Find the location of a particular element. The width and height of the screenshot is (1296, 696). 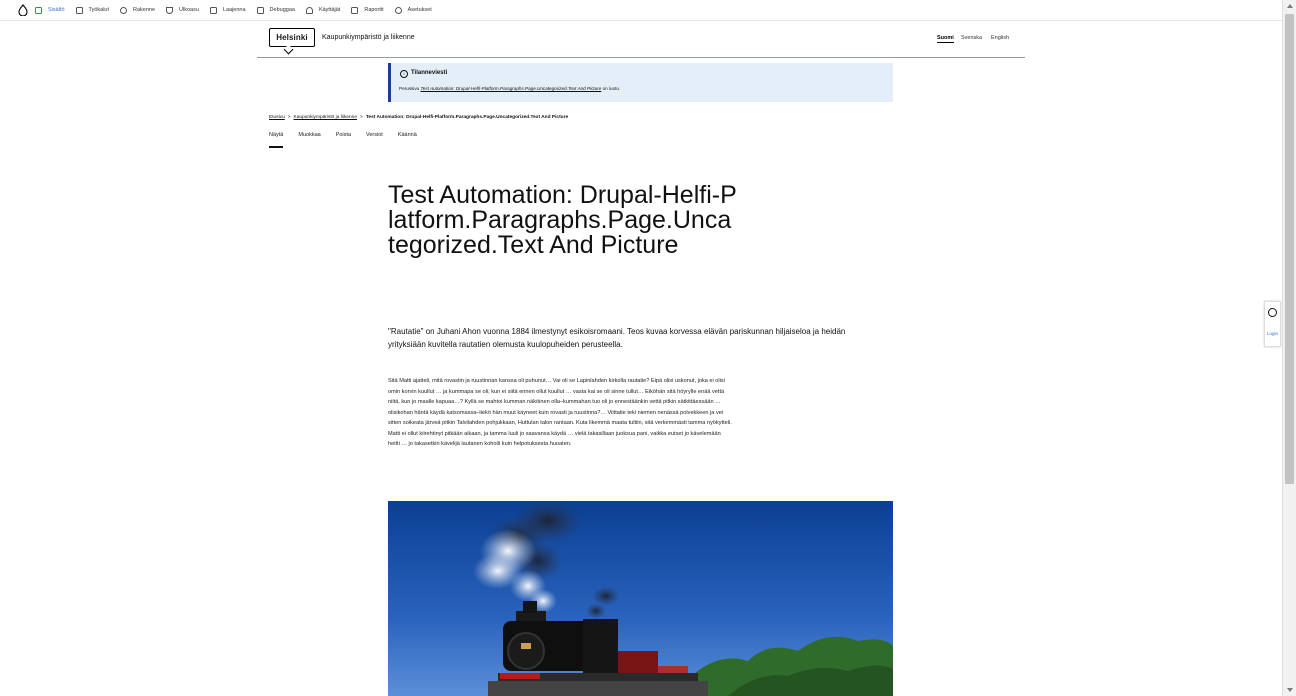

appearance-icon is located at coordinates (170, 10).